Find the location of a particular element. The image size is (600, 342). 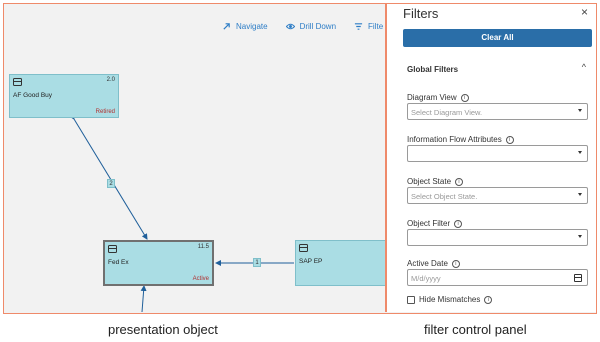

caption-filter-control-panel: filter control panel is located at coordinates (475, 329).